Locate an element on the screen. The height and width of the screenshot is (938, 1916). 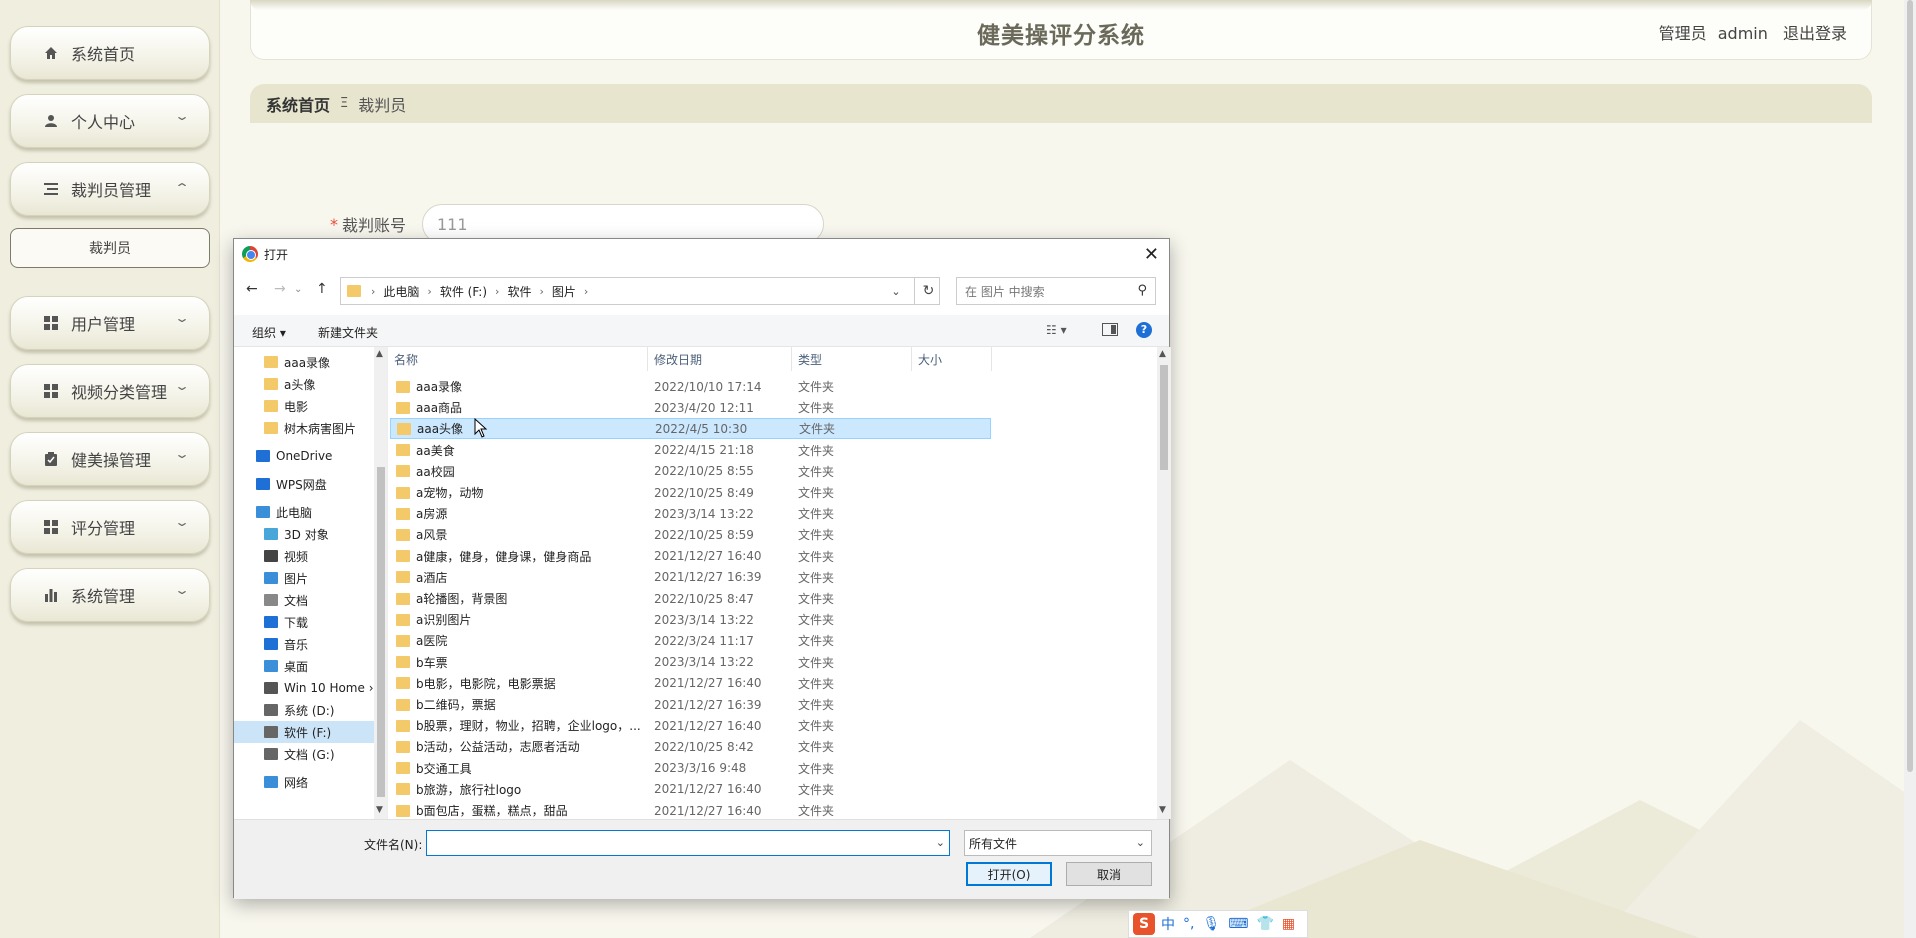
filetype-select: 所有文件 ⌄ is located at coordinates (1058, 843).